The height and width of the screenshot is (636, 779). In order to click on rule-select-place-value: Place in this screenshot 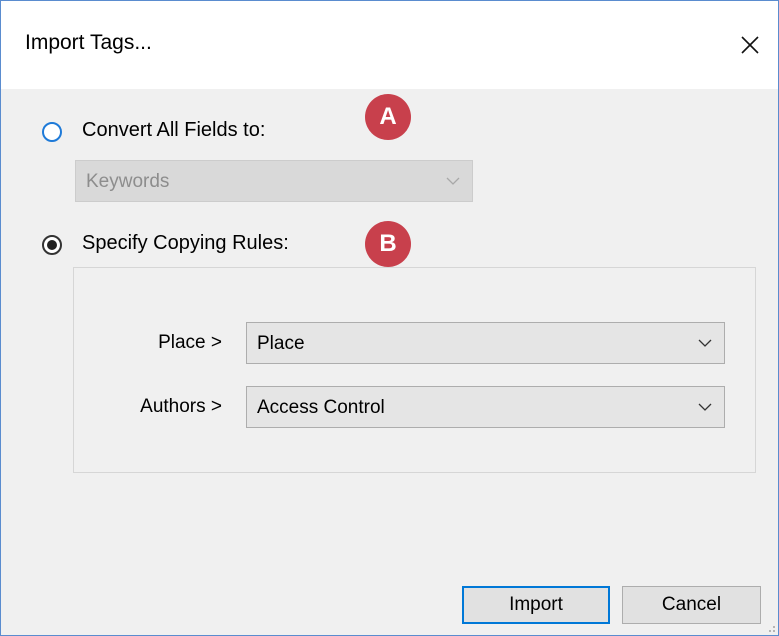, I will do `click(281, 343)`.